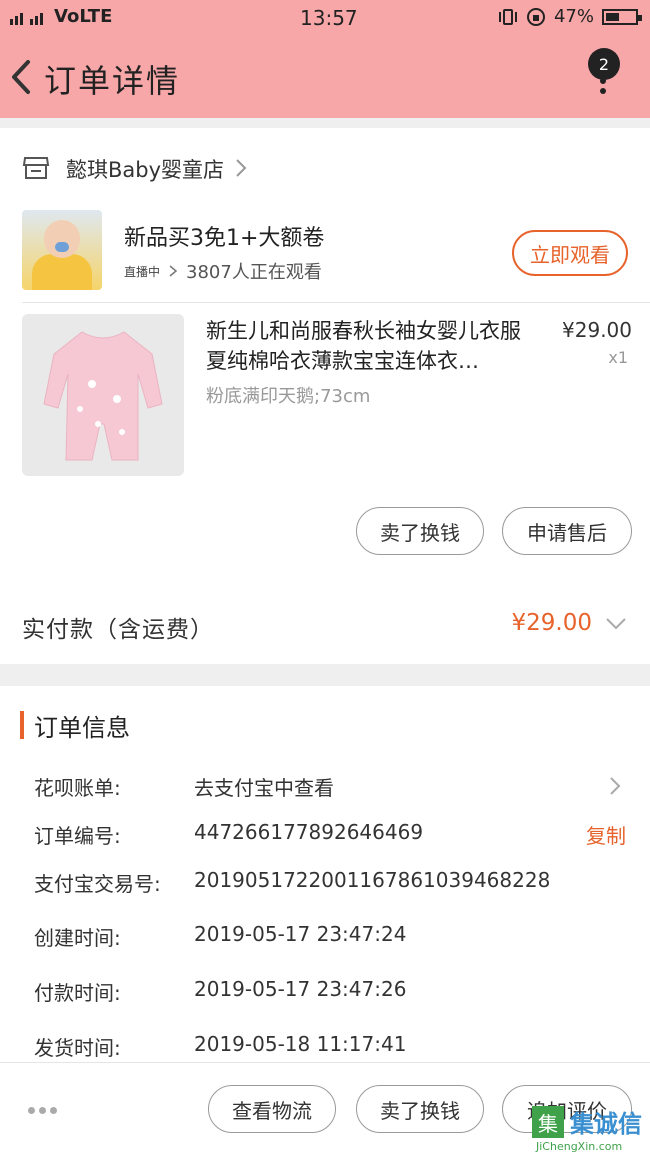 The height and width of the screenshot is (1155, 650). I want to click on watermark-logo: 集 集诚信 JiChengXin.com, so click(588, 1127).